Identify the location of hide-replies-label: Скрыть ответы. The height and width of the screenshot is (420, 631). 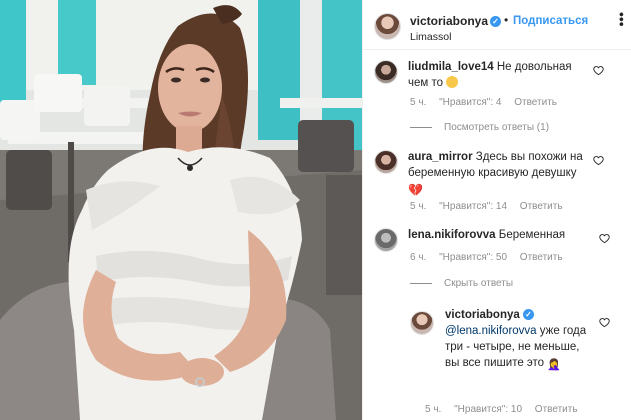
(479, 283).